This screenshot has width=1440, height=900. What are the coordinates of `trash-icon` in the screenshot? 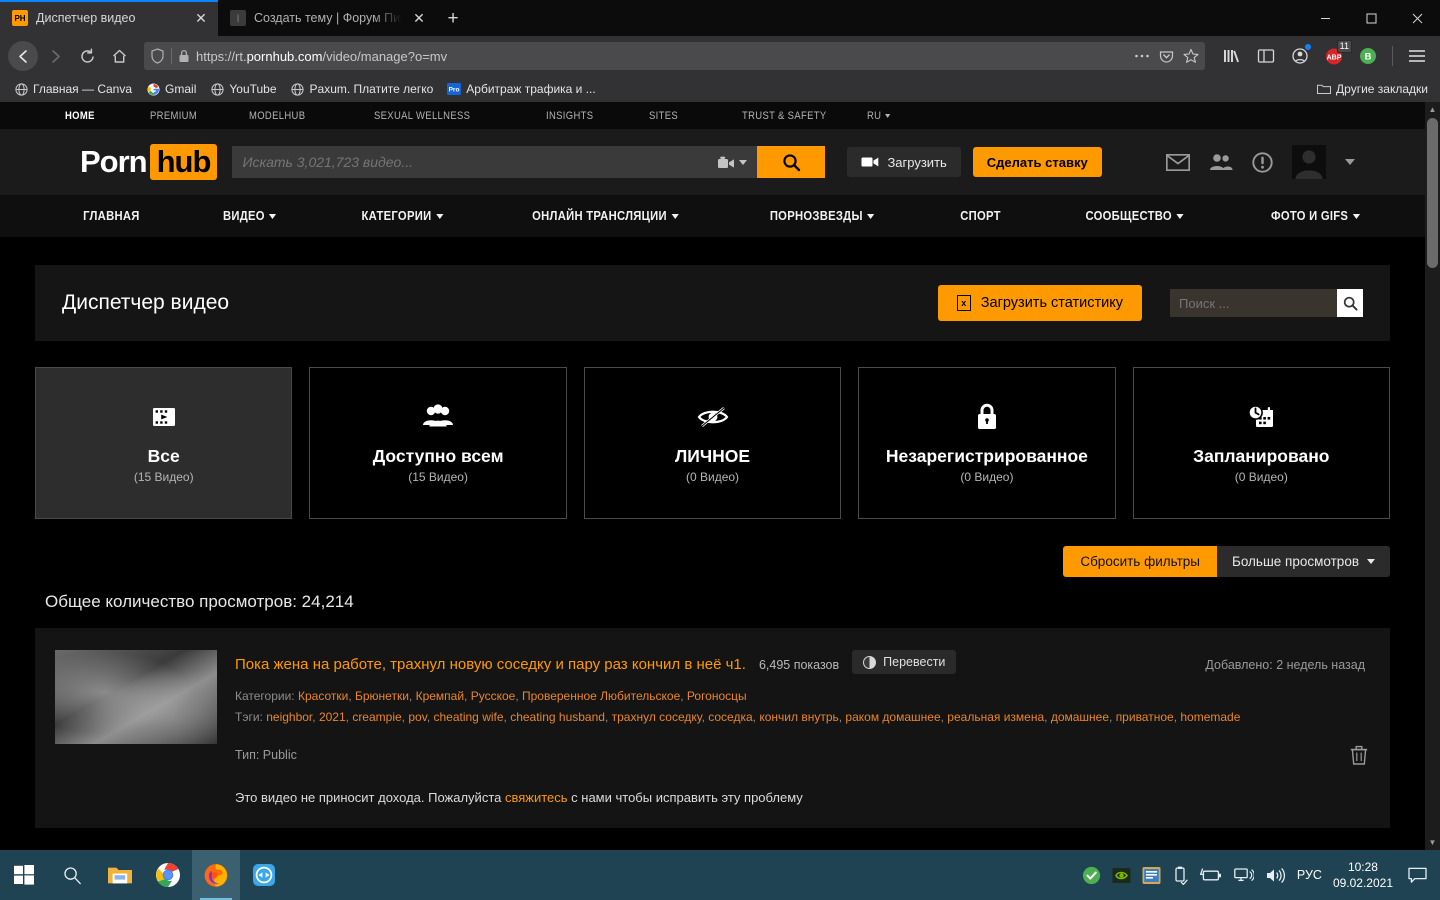 It's located at (1359, 755).